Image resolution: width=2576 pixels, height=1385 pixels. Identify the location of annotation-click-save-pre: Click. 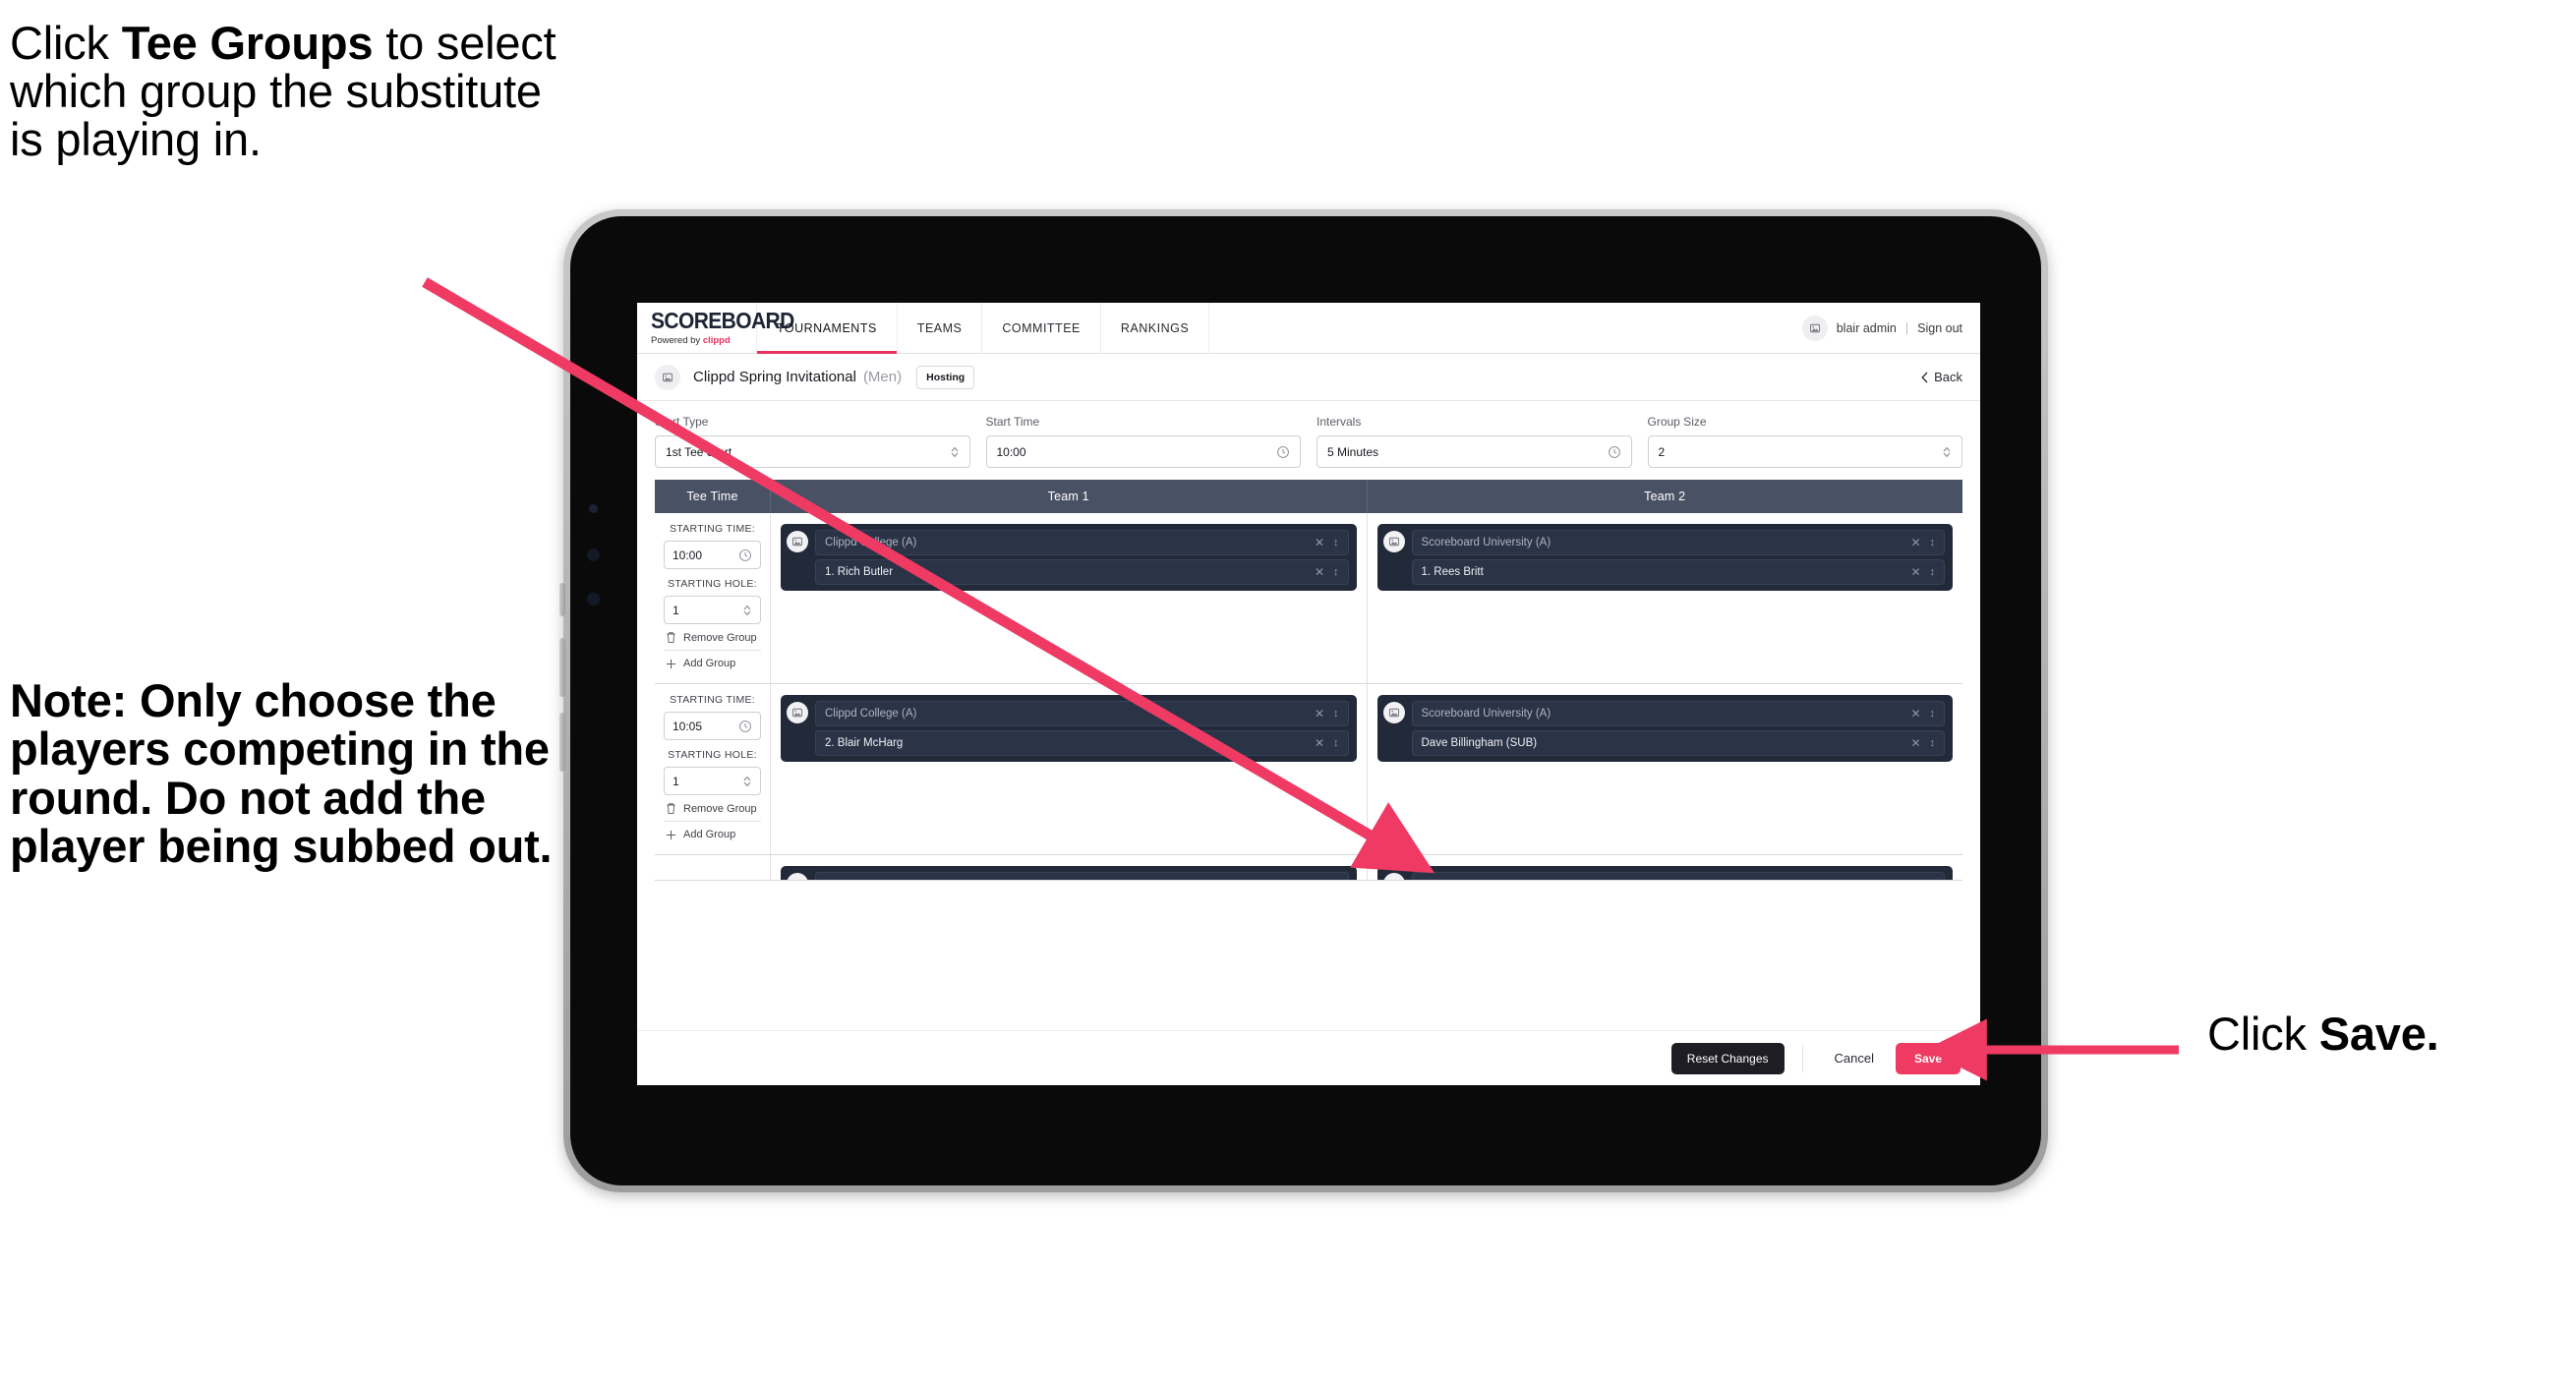
(2263, 1034).